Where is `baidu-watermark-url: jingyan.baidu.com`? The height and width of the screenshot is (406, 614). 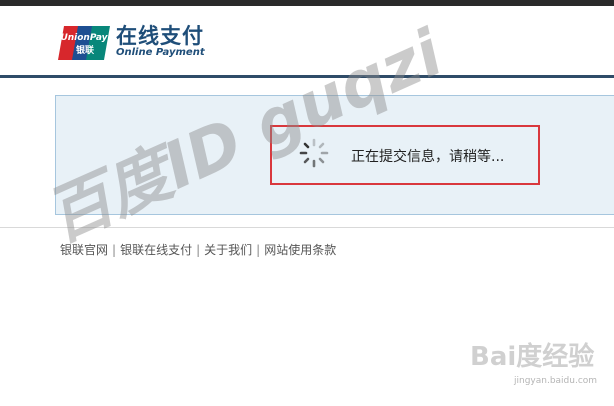
baidu-watermark-url: jingyan.baidu.com is located at coordinates (556, 381).